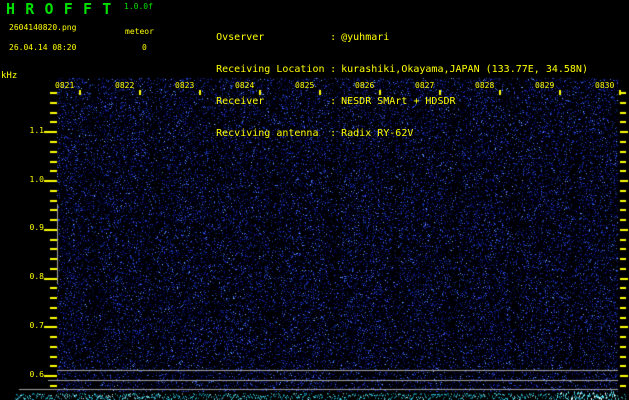 The height and width of the screenshot is (400, 629). Describe the element at coordinates (185, 85) in the screenshot. I see `time-tick-label: 0823` at that location.